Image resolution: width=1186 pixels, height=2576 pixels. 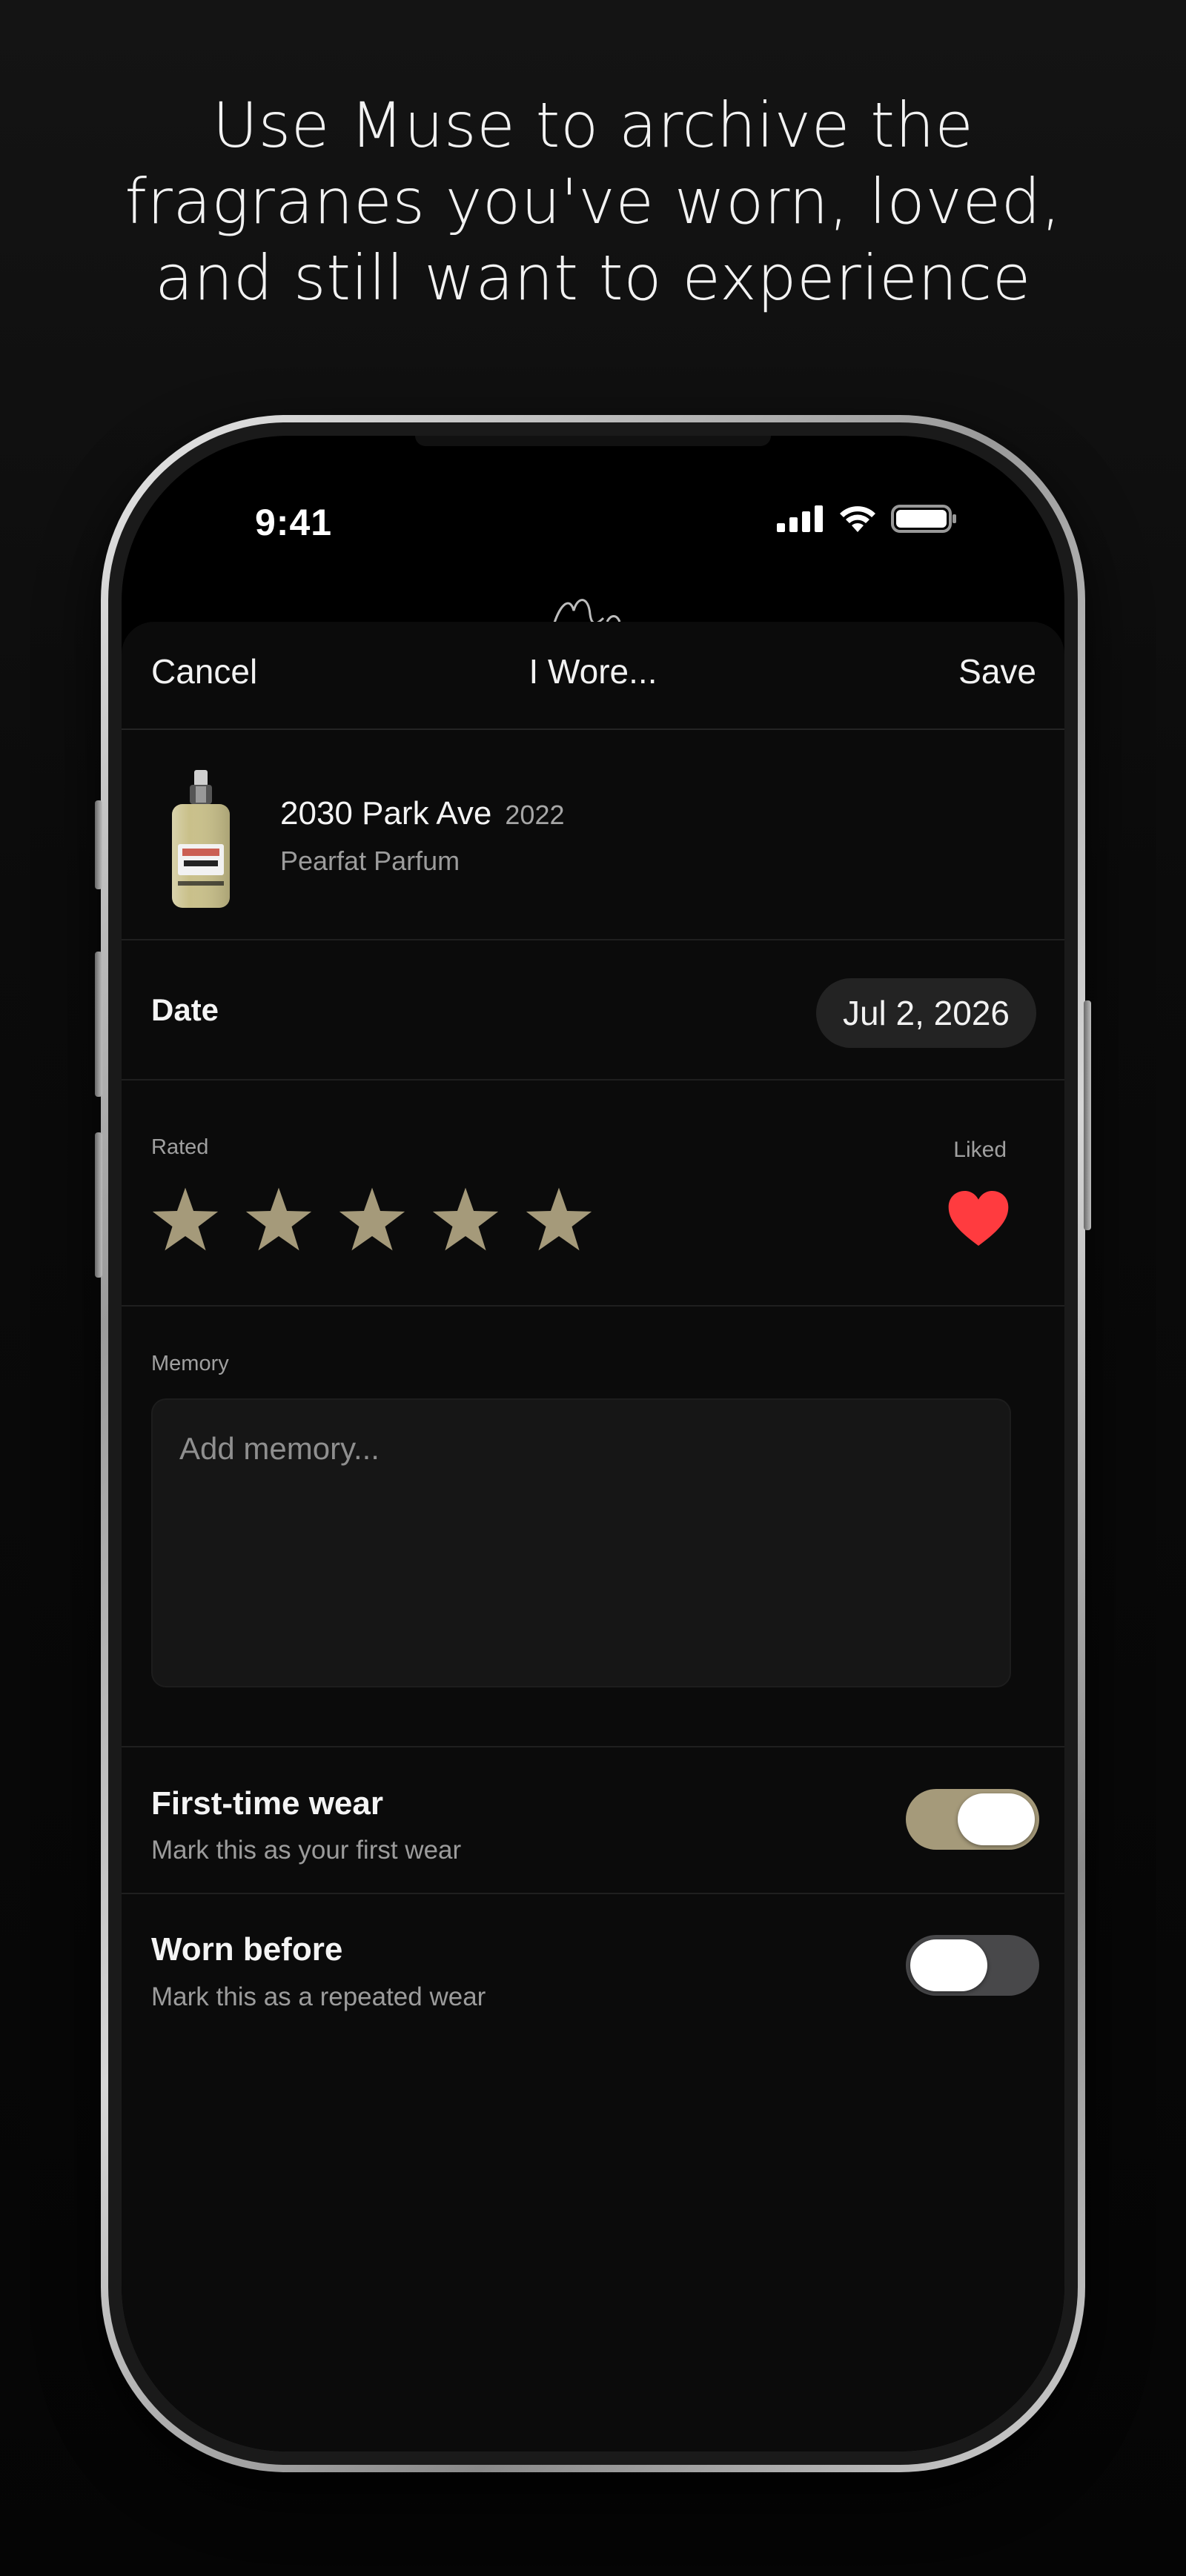 I want to click on first-time-wear-subtitle: Mark this as your first wear, so click(x=306, y=1850).